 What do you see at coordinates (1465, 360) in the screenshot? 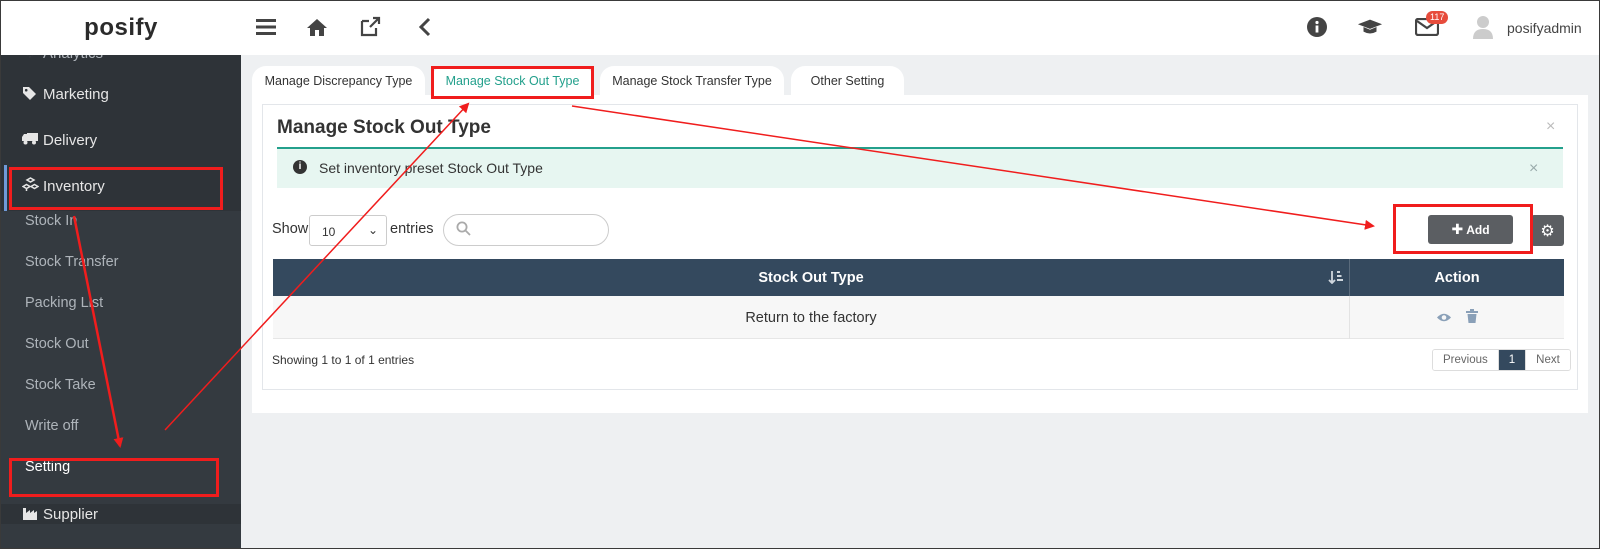
I see `previous-button: Previous` at bounding box center [1465, 360].